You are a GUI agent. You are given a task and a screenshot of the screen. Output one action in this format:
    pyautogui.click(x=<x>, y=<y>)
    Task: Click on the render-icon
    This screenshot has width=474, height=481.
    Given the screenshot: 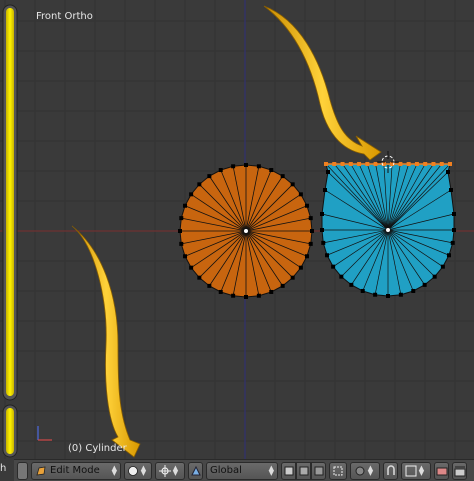 What is the action you would take?
    pyautogui.click(x=441, y=471)
    